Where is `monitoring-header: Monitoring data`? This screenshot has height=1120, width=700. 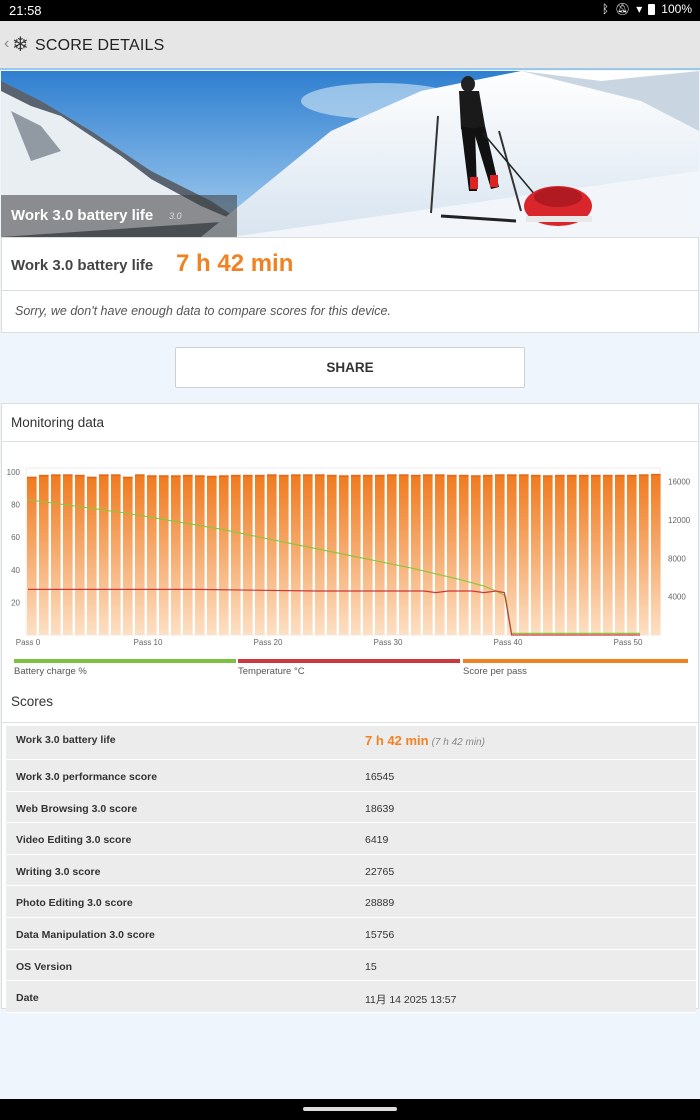 monitoring-header: Monitoring data is located at coordinates (350, 423).